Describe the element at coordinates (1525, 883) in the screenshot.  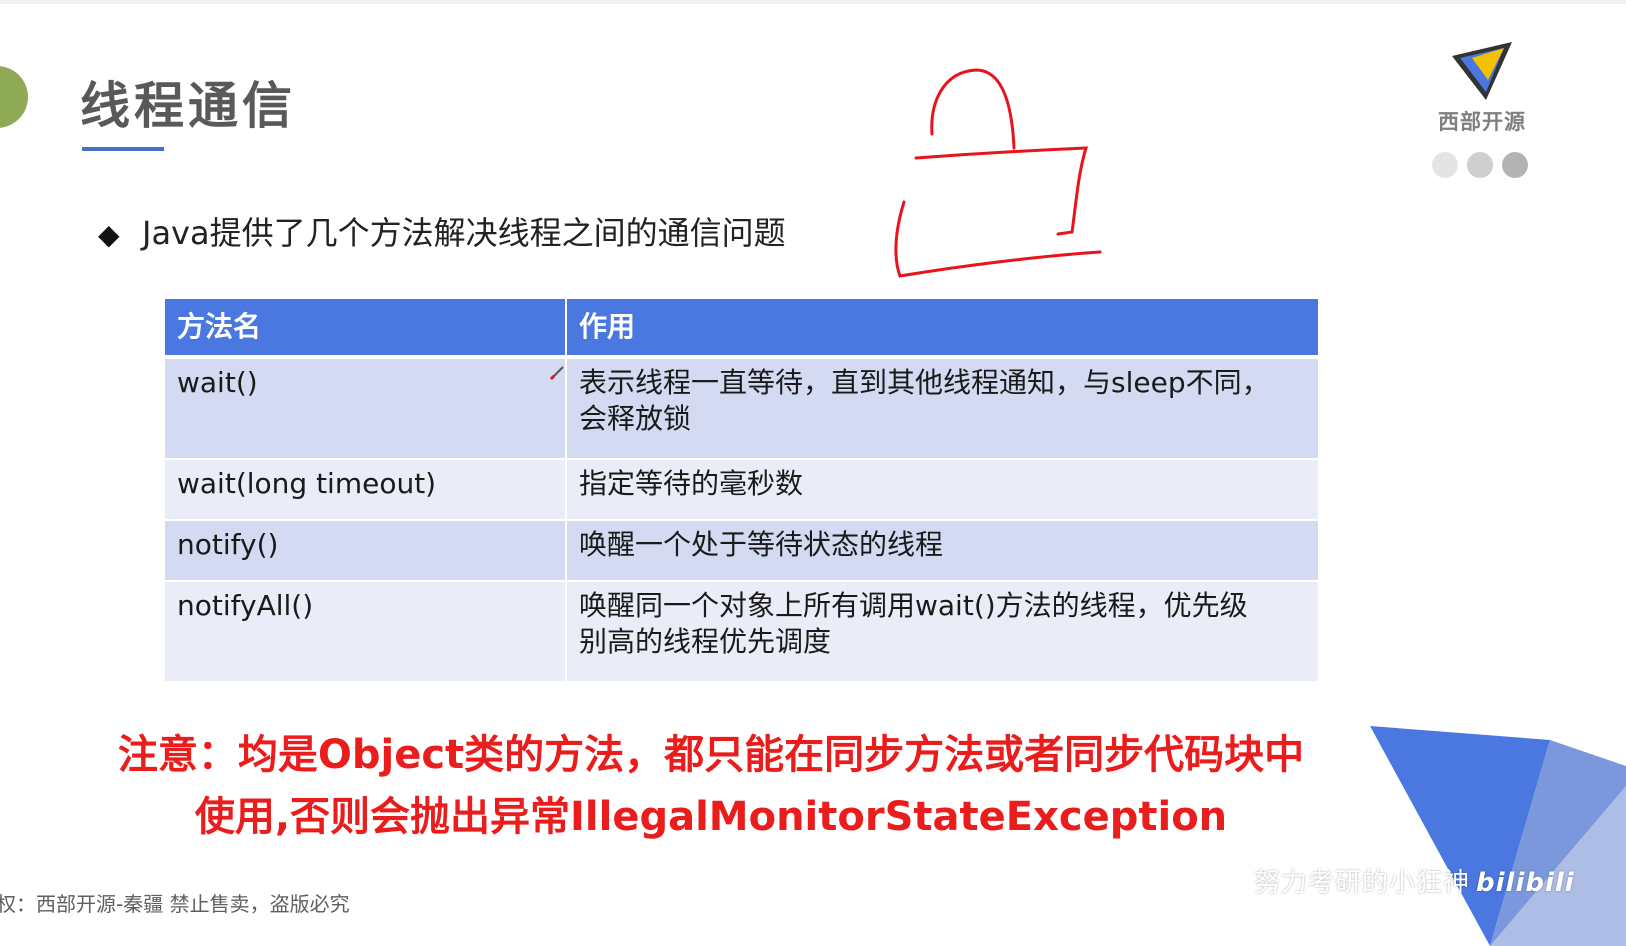
I see `bilibili-logo: bilibili` at that location.